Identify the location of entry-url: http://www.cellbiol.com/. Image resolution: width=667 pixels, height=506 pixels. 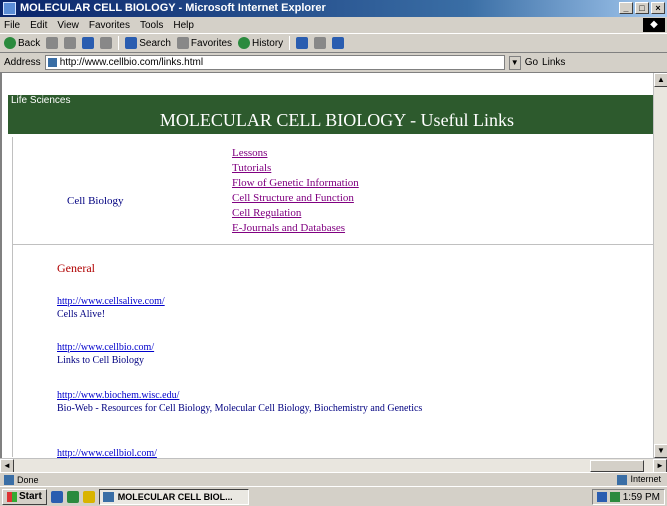
(107, 452).